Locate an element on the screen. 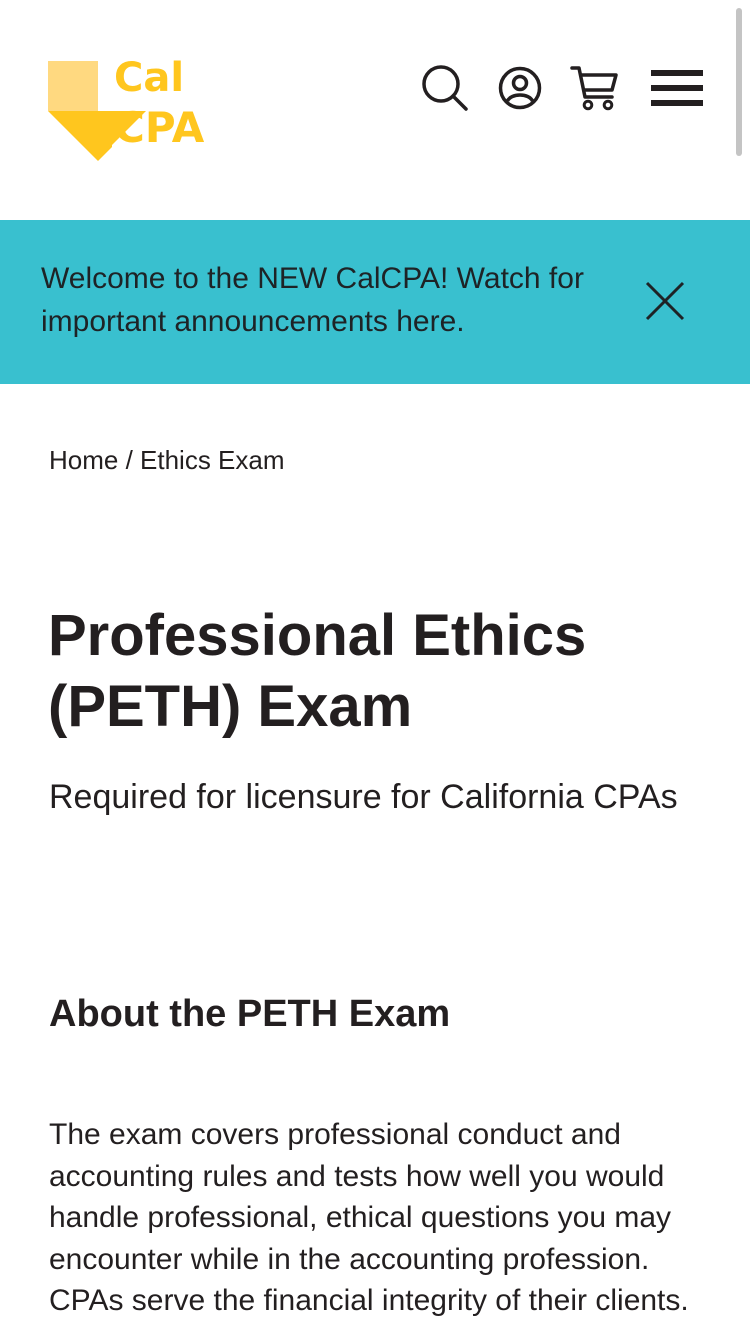 The height and width of the screenshot is (1334, 750). cart-button is located at coordinates (595, 88).